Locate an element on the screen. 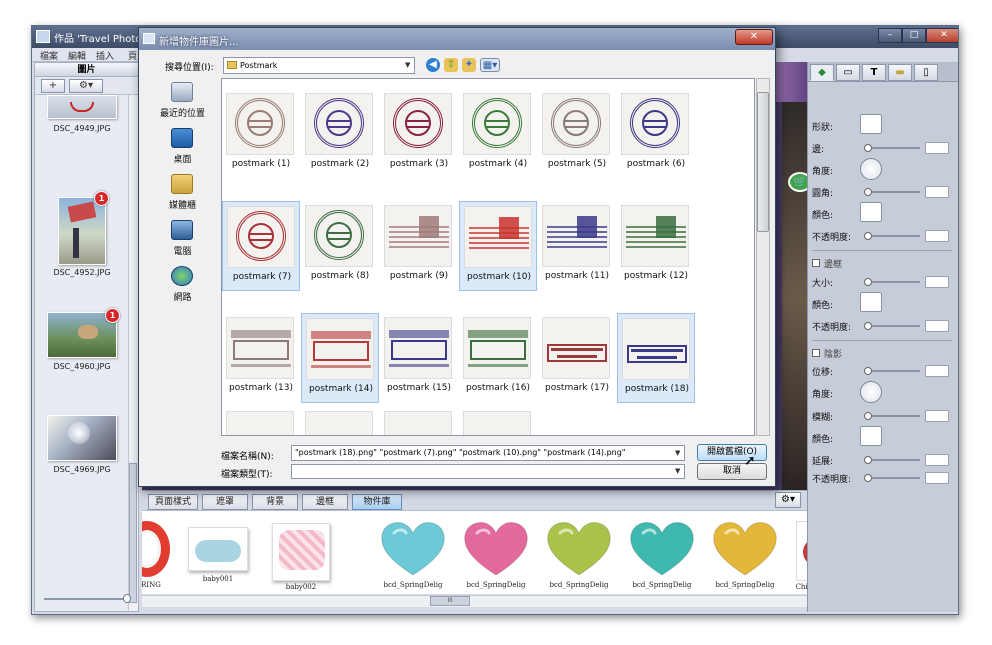  tab-ruler-properties: ▬ is located at coordinates (900, 72).